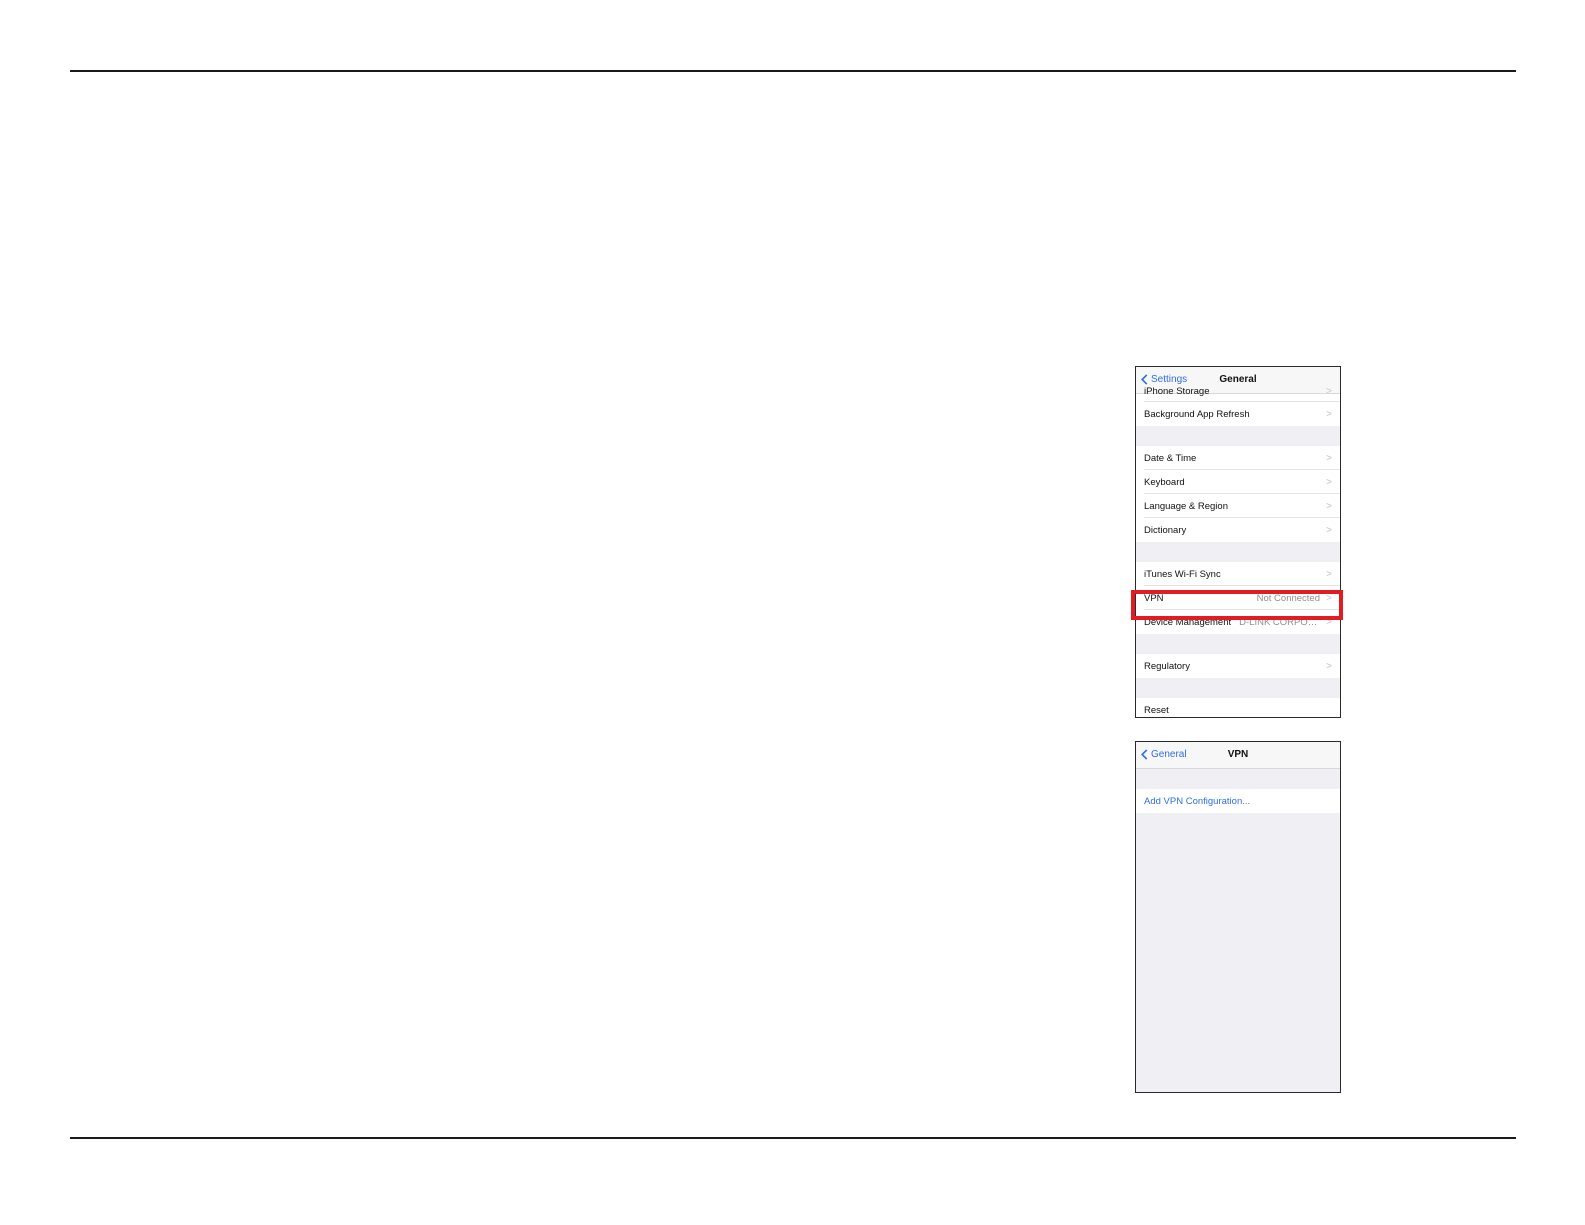 The image size is (1585, 1225). Describe the element at coordinates (1167, 666) in the screenshot. I see `row-label: Regulatory` at that location.